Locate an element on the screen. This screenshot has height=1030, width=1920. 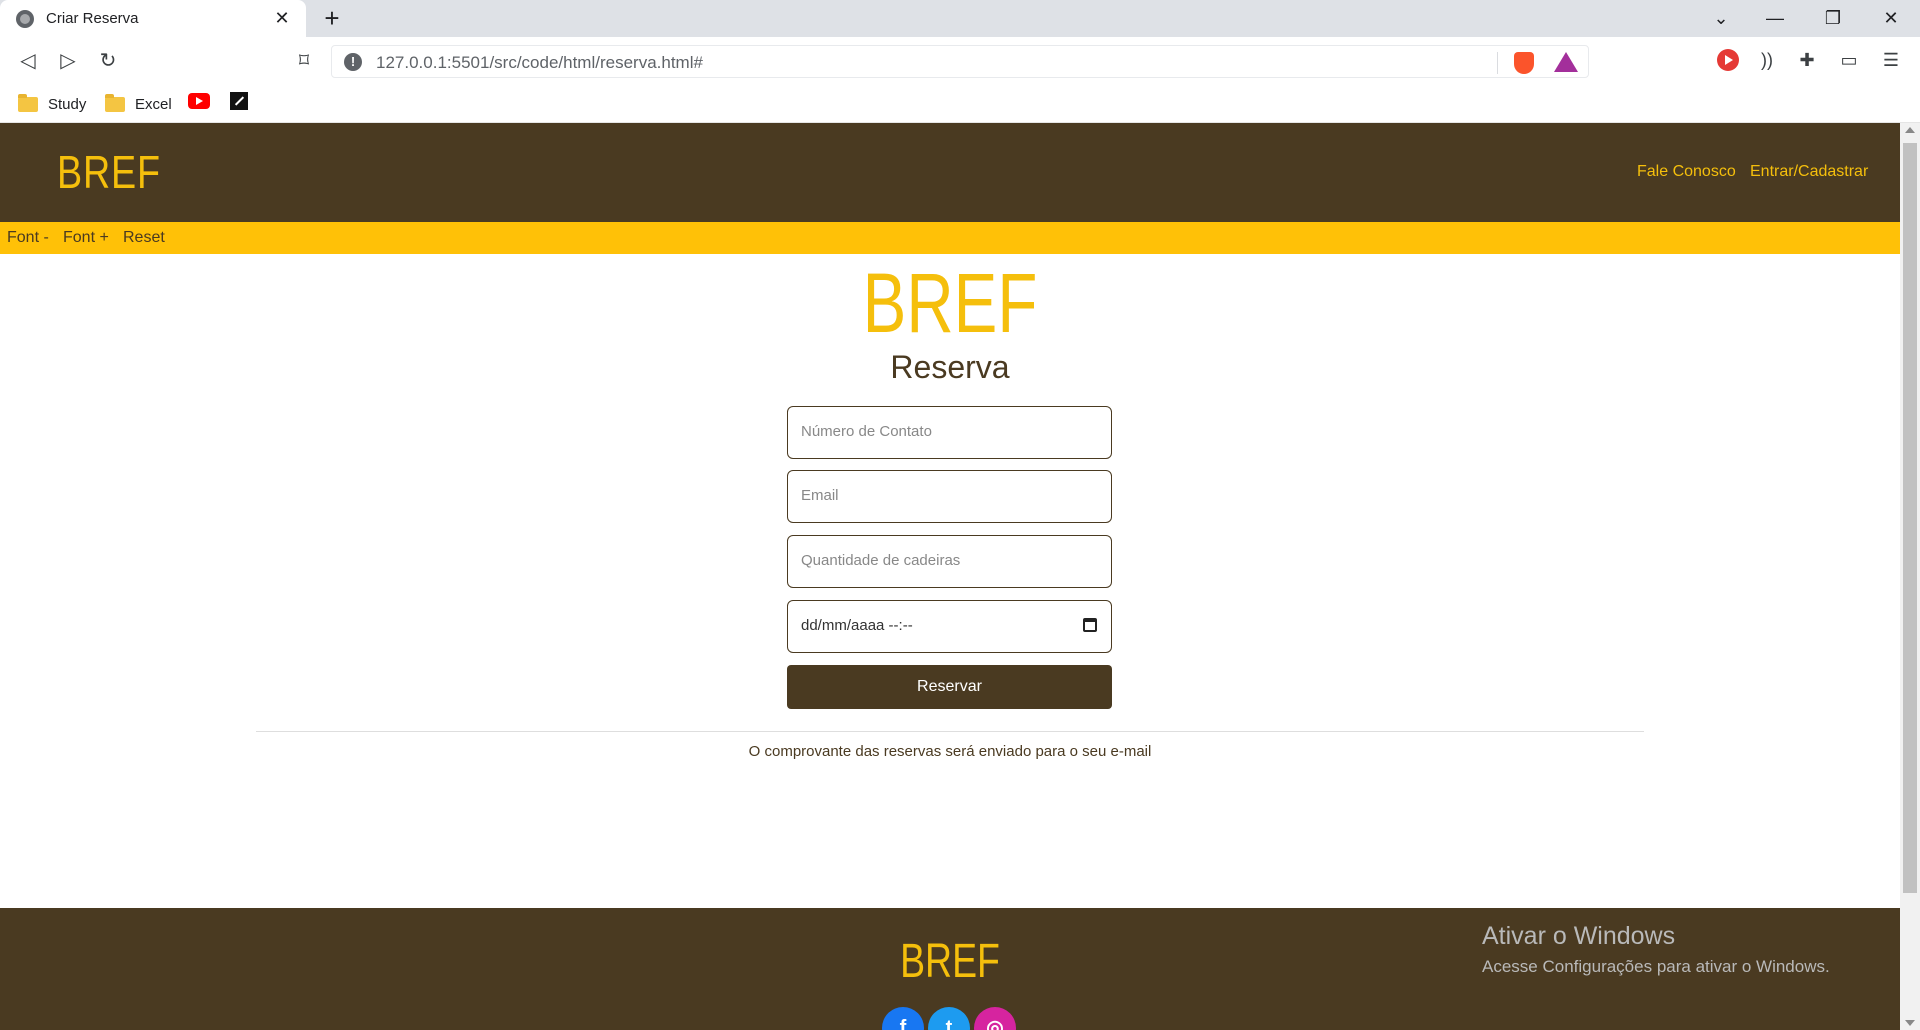
font-decrease-button: Font - is located at coordinates (28, 238).